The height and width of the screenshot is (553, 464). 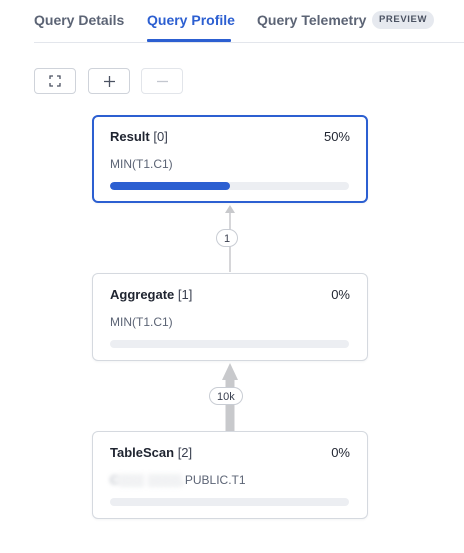 I want to click on operator-detail: C░░░ ░░░░.PUBLIC.T1, so click(x=178, y=480).